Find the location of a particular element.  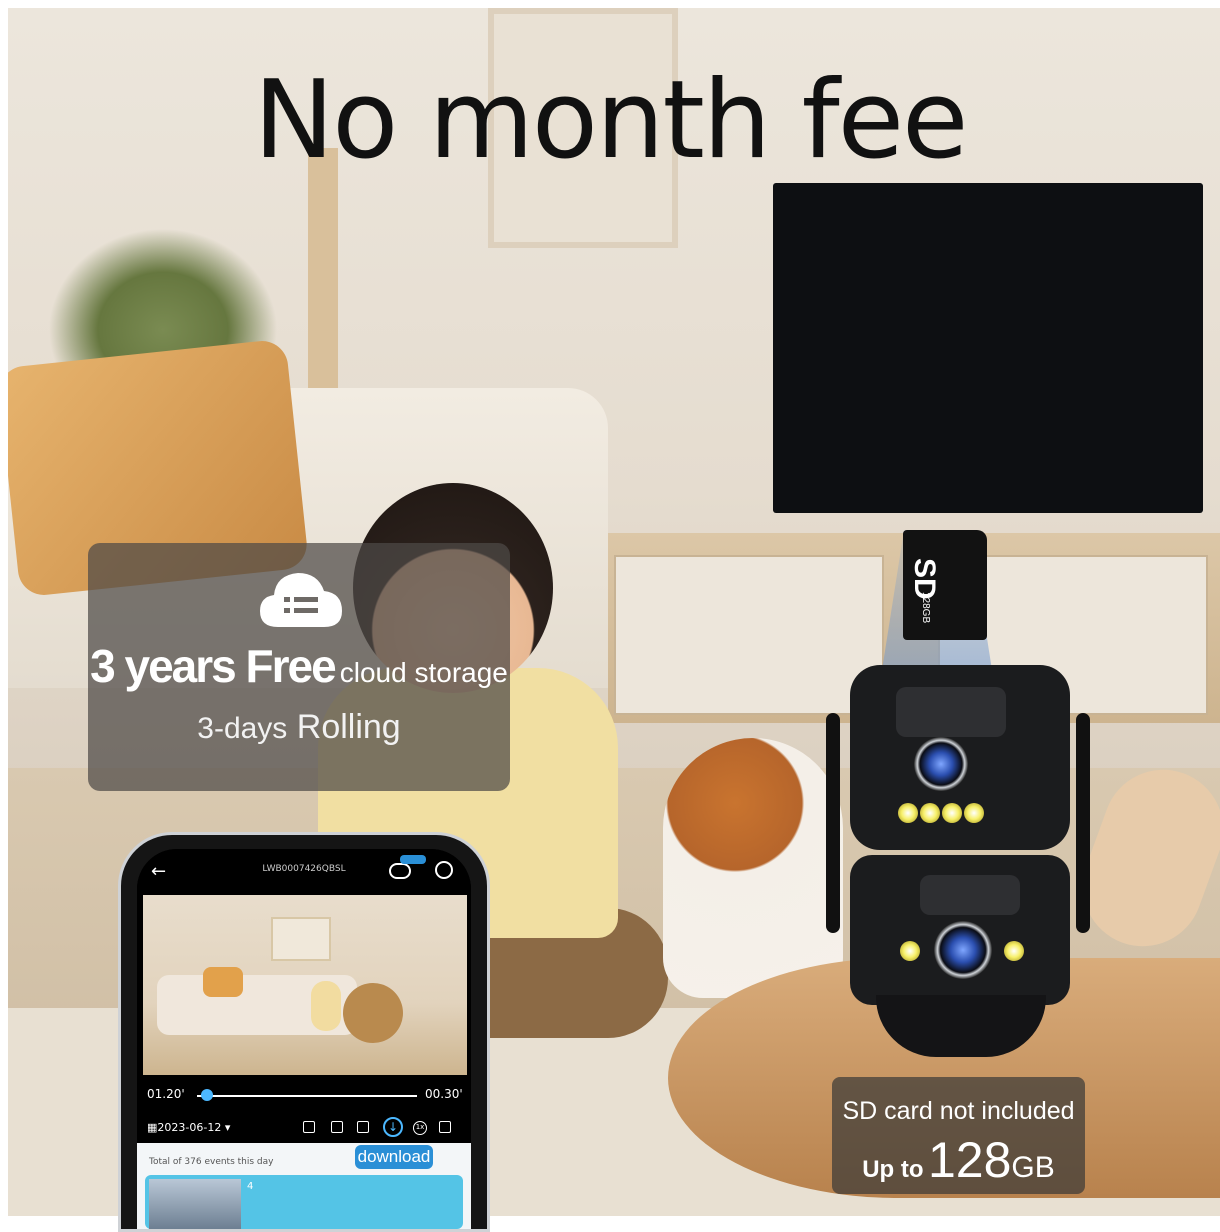

cloud-title-small: cloud storage is located at coordinates (423, 672).